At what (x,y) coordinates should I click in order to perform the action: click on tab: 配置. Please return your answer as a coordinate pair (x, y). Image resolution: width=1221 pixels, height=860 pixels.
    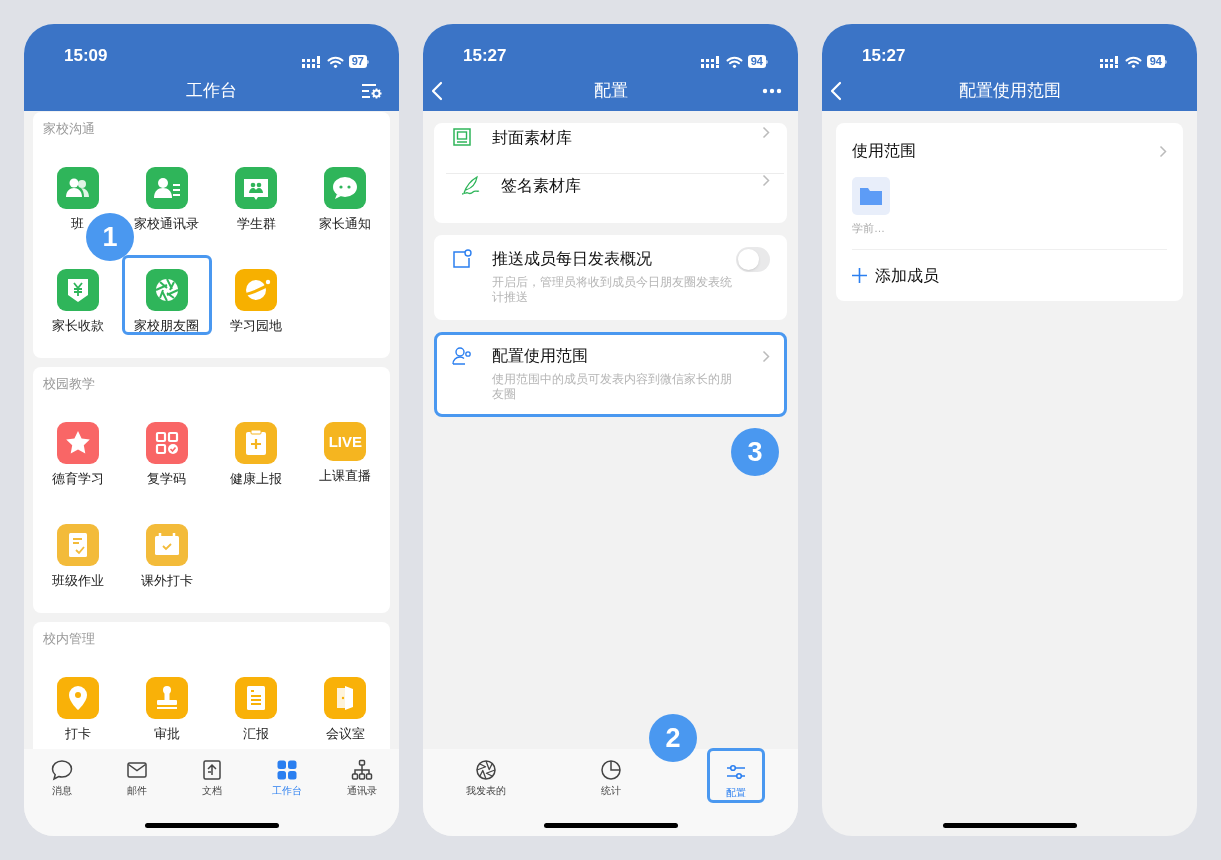
    Looking at the image, I should click on (735, 775).